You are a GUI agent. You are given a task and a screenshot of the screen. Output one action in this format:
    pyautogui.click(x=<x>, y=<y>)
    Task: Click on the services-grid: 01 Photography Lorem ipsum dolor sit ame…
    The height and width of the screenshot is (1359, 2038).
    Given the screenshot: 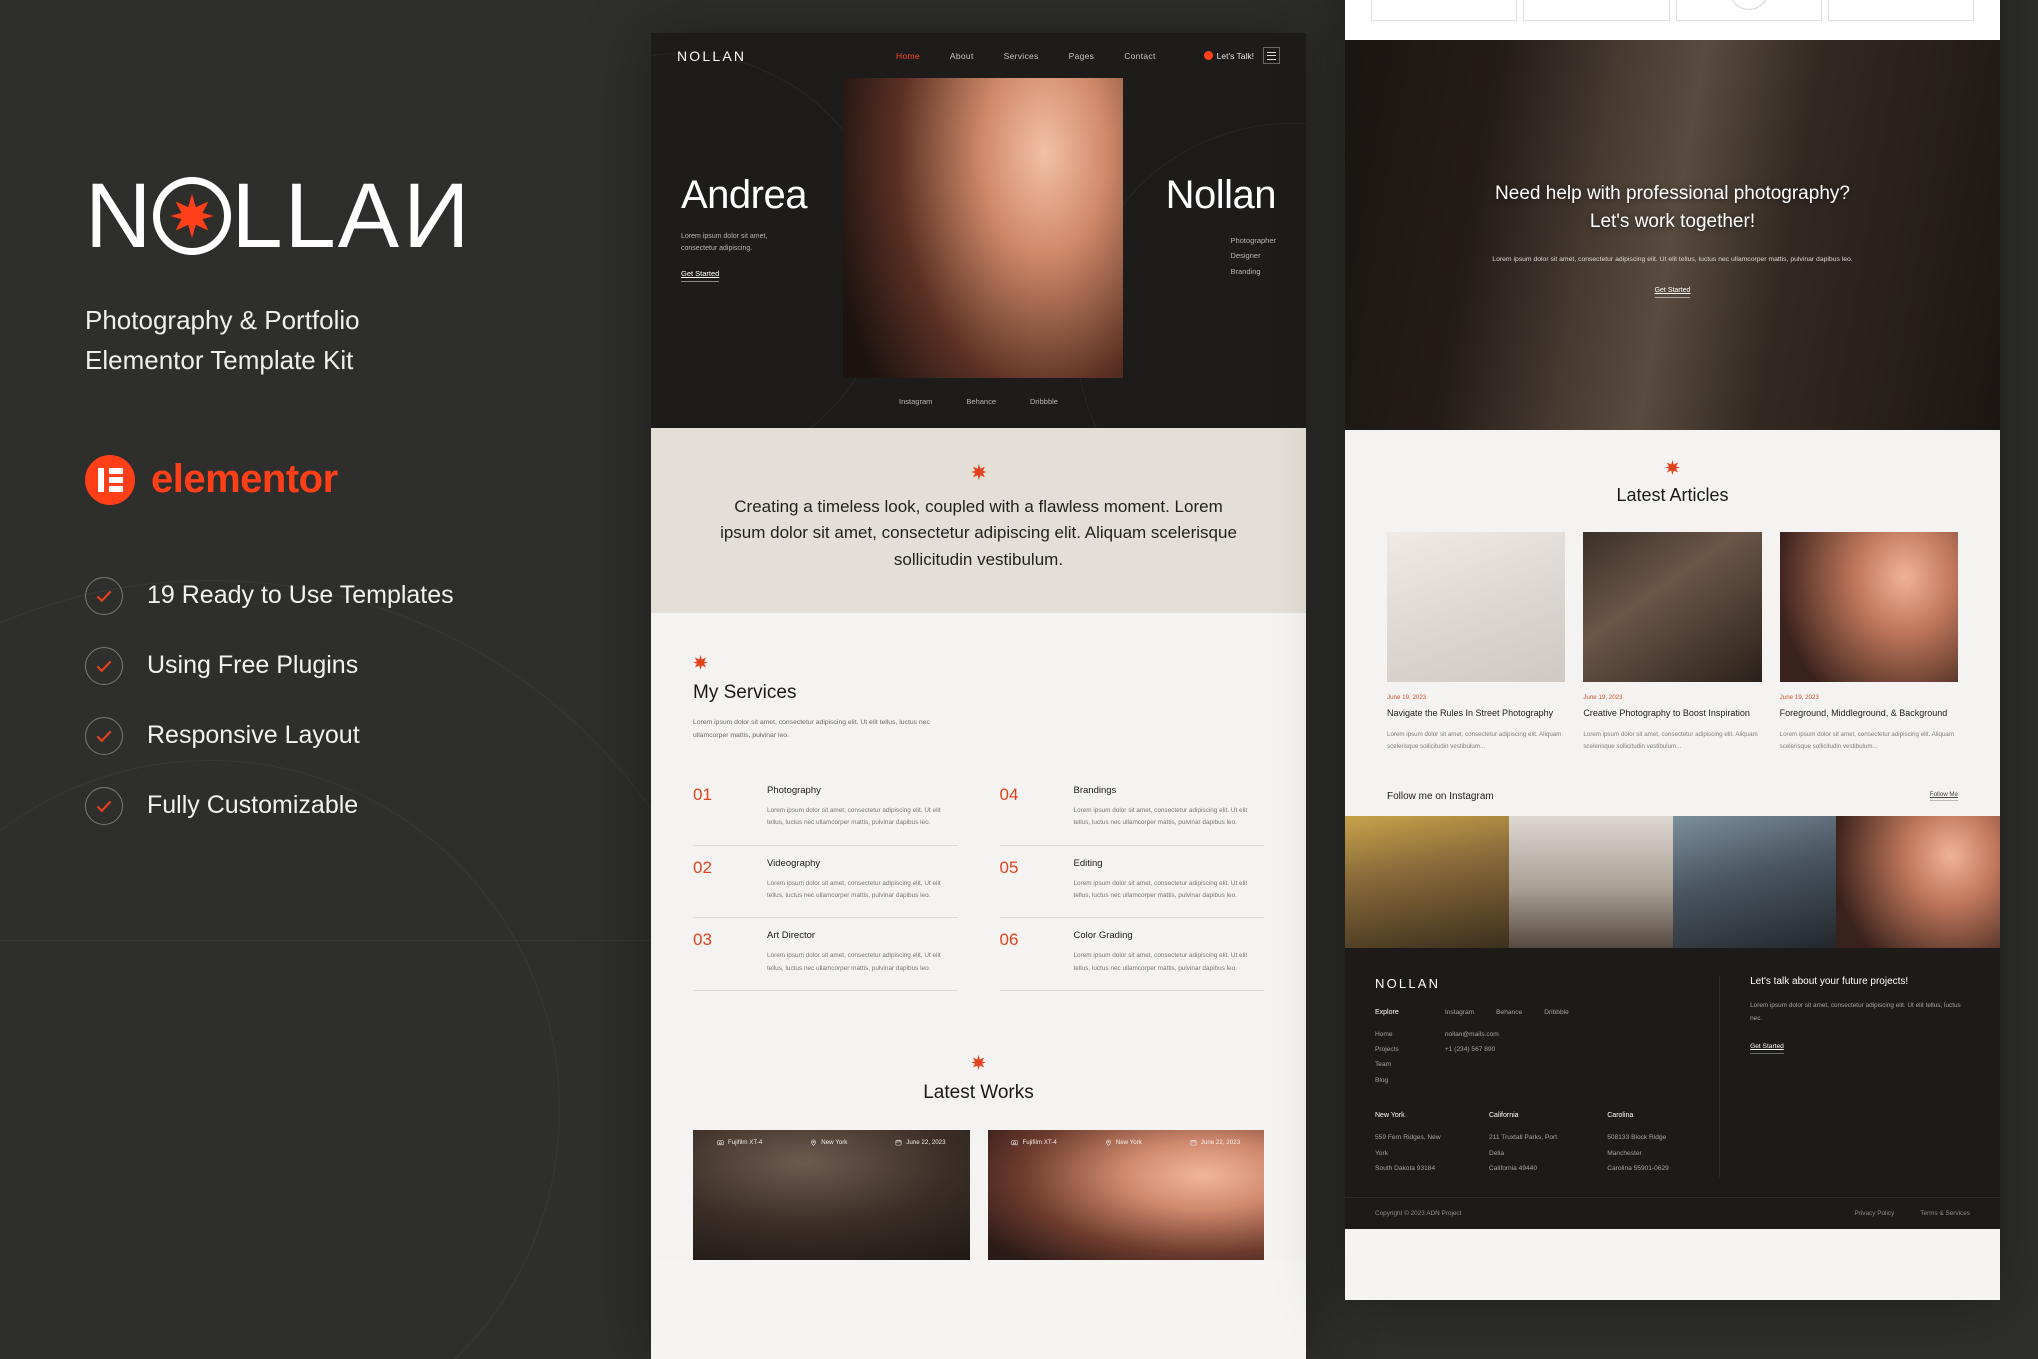 What is the action you would take?
    pyautogui.click(x=978, y=882)
    